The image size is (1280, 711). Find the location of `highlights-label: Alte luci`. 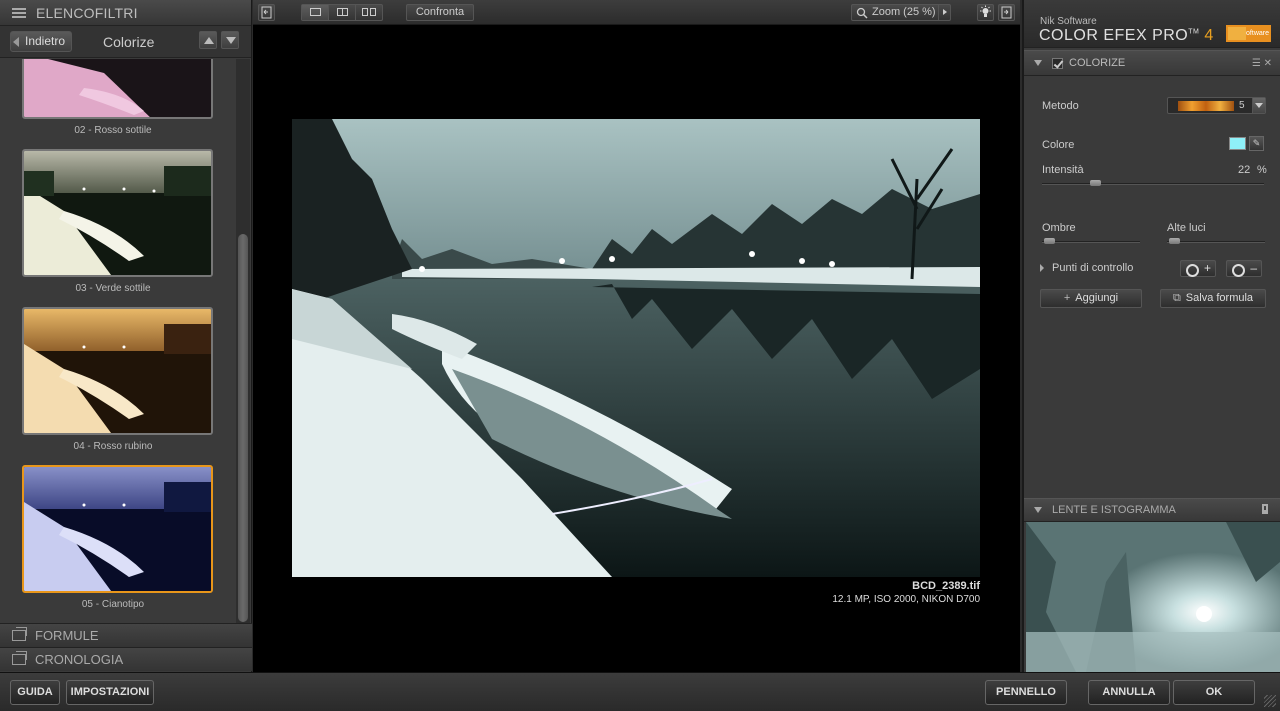

highlights-label: Alte luci is located at coordinates (1186, 228).